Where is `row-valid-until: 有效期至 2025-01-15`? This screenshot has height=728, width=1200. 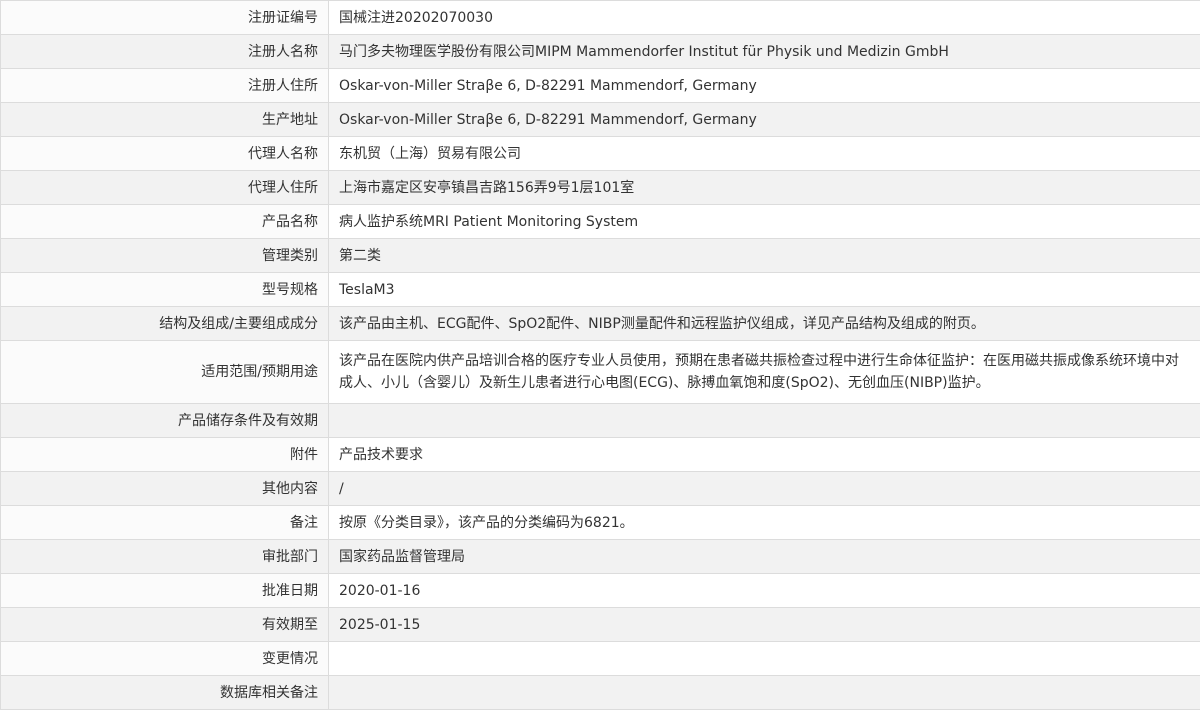 row-valid-until: 有效期至 2025-01-15 is located at coordinates (600, 624).